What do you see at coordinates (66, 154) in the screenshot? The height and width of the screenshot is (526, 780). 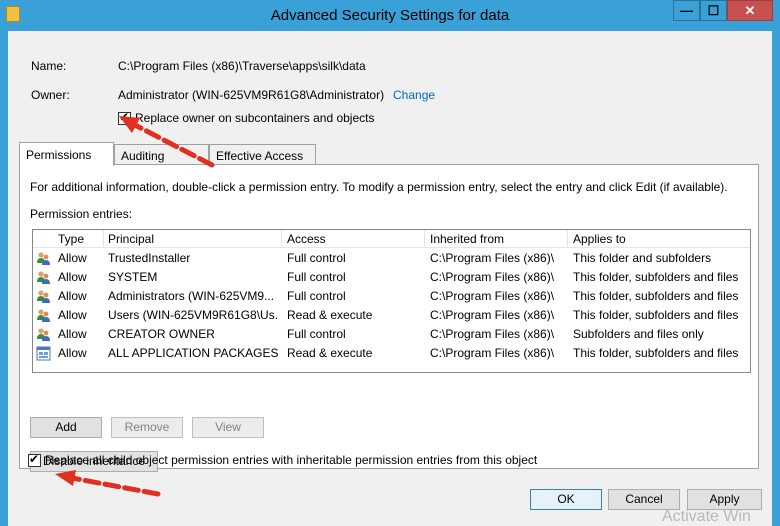 I see `tab-permissions: Permissions` at bounding box center [66, 154].